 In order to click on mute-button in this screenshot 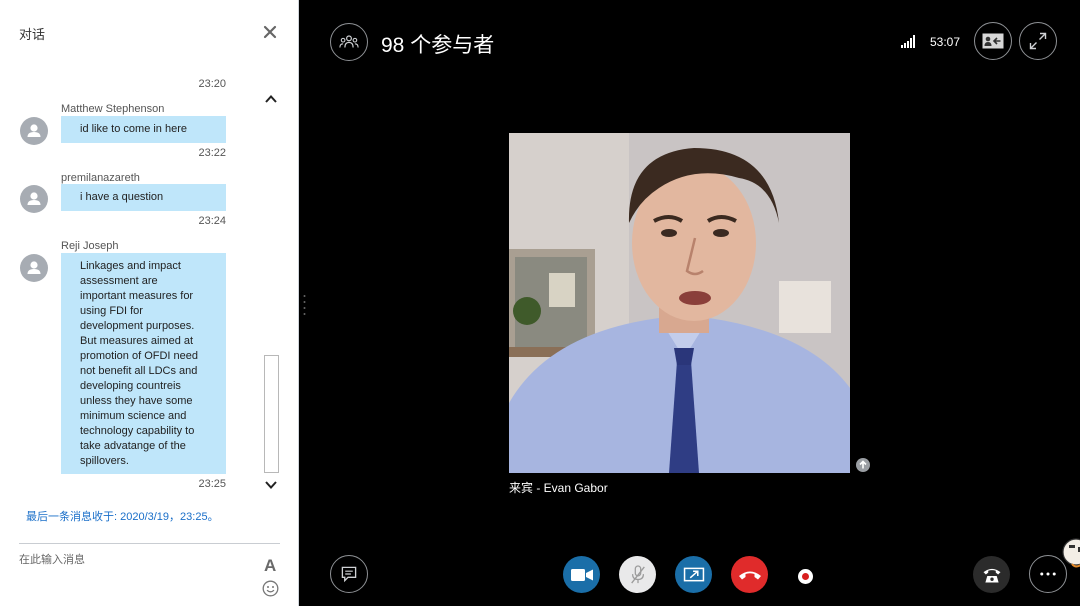, I will do `click(637, 574)`.